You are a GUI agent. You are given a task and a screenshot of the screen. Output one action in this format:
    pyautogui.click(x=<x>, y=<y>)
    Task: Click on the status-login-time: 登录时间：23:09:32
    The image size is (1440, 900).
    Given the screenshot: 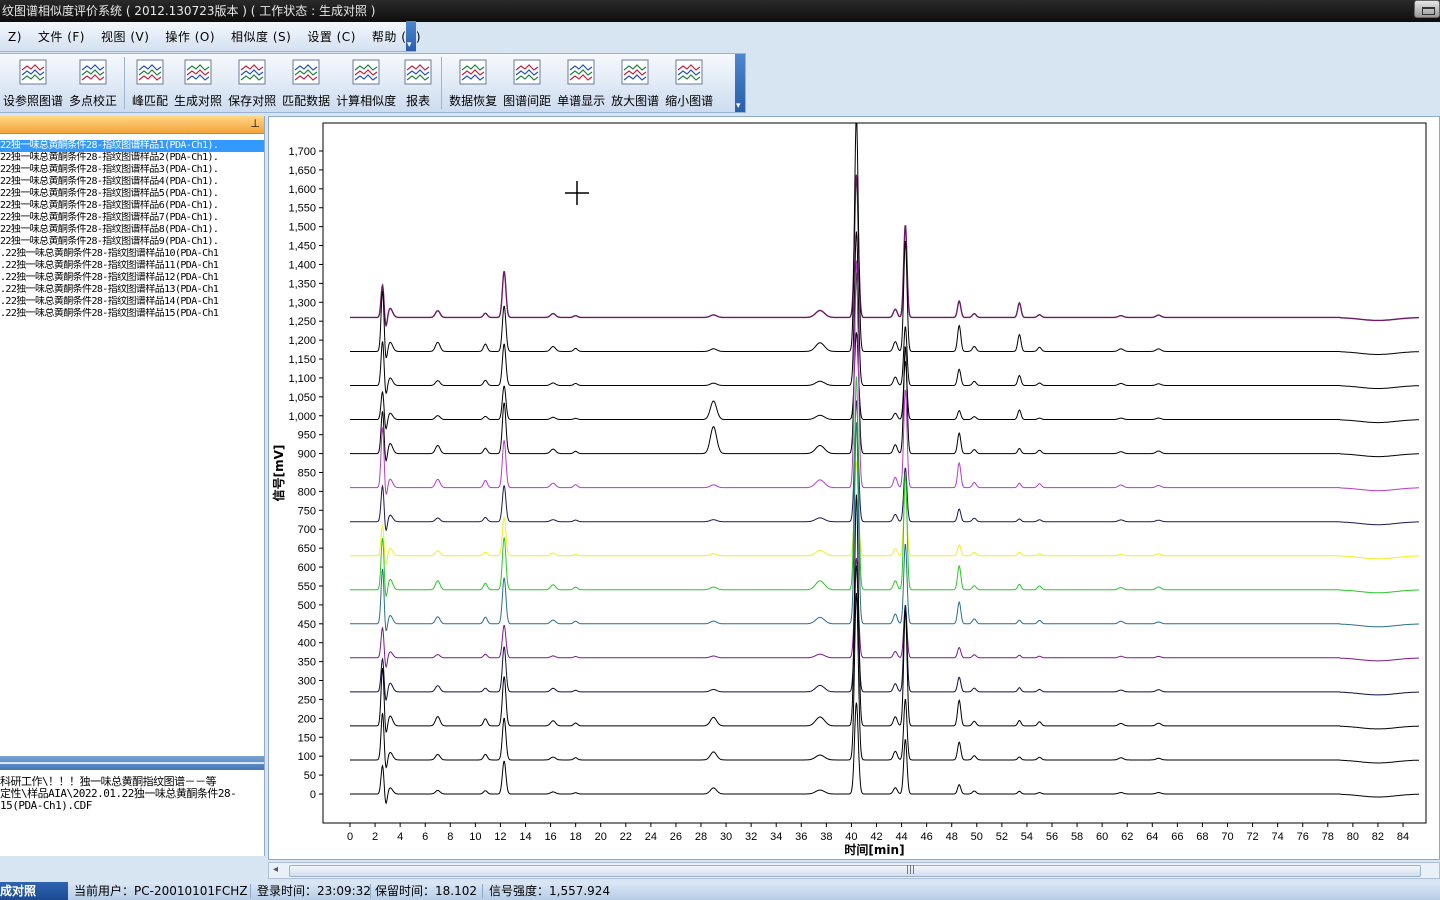 What is the action you would take?
    pyautogui.click(x=314, y=891)
    